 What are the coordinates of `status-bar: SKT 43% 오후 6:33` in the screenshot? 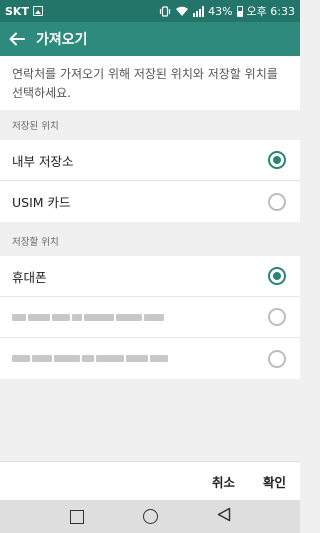 It's located at (150, 11).